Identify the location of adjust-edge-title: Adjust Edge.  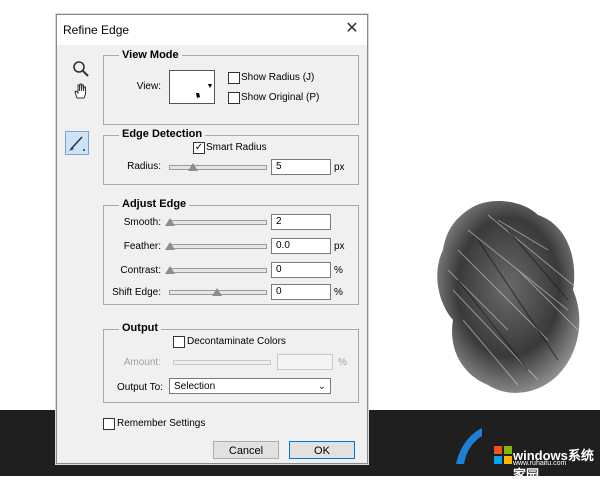
(154, 204).